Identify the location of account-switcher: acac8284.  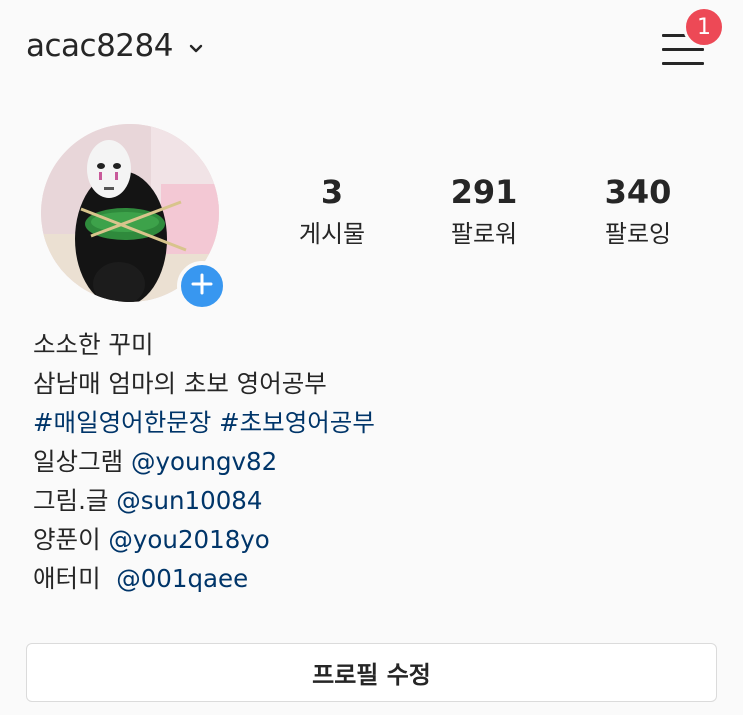
(114, 46).